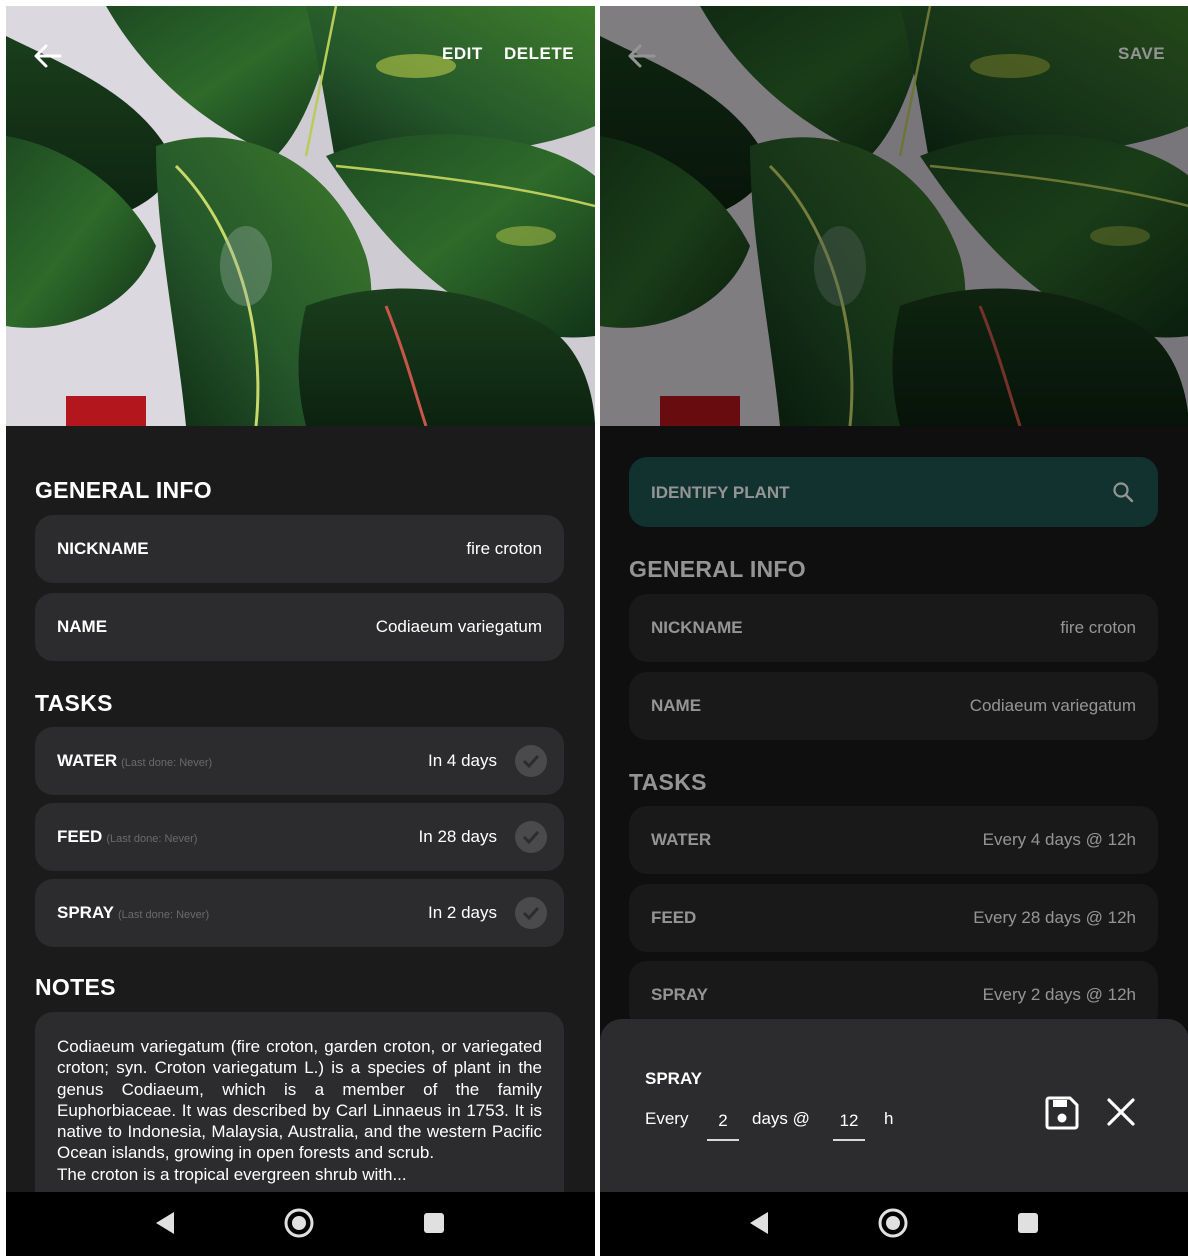 This screenshot has width=1188, height=1256. What do you see at coordinates (894, 1105) in the screenshot?
I see `task-edit-sheet: SPRAY Every 2 days @ 12 h` at bounding box center [894, 1105].